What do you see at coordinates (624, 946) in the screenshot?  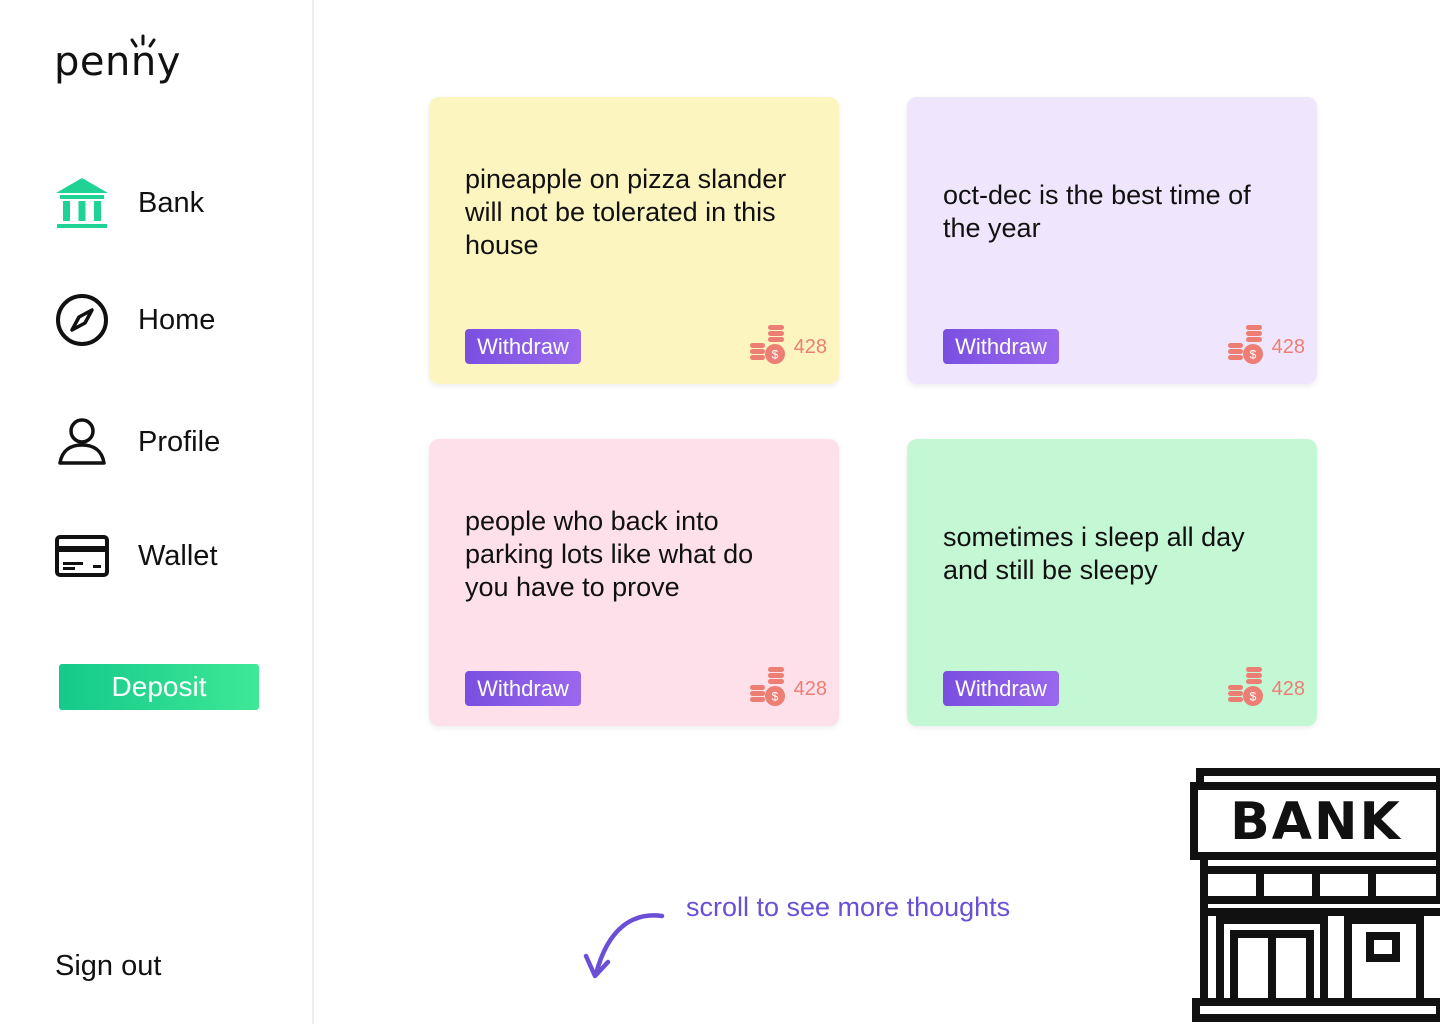 I see `curved-arrow-icon` at bounding box center [624, 946].